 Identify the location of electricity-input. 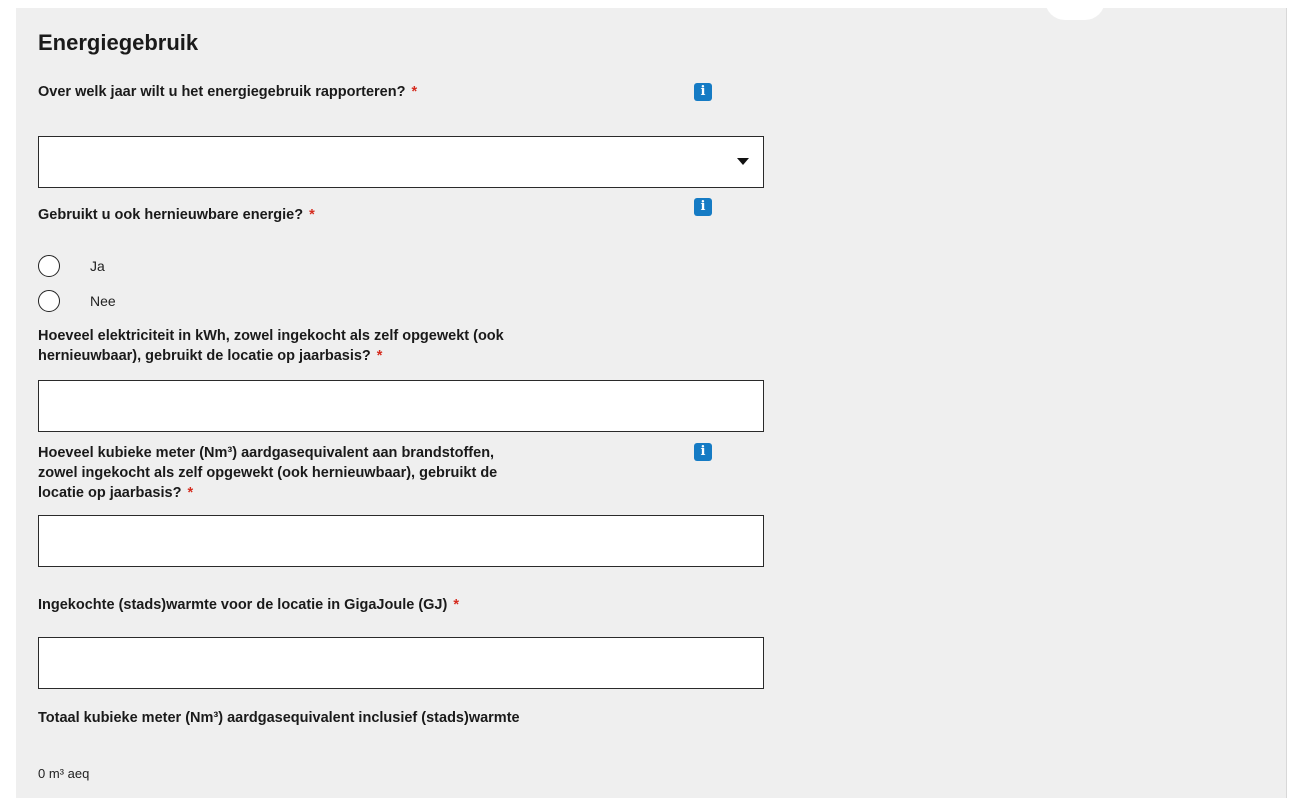
(401, 406).